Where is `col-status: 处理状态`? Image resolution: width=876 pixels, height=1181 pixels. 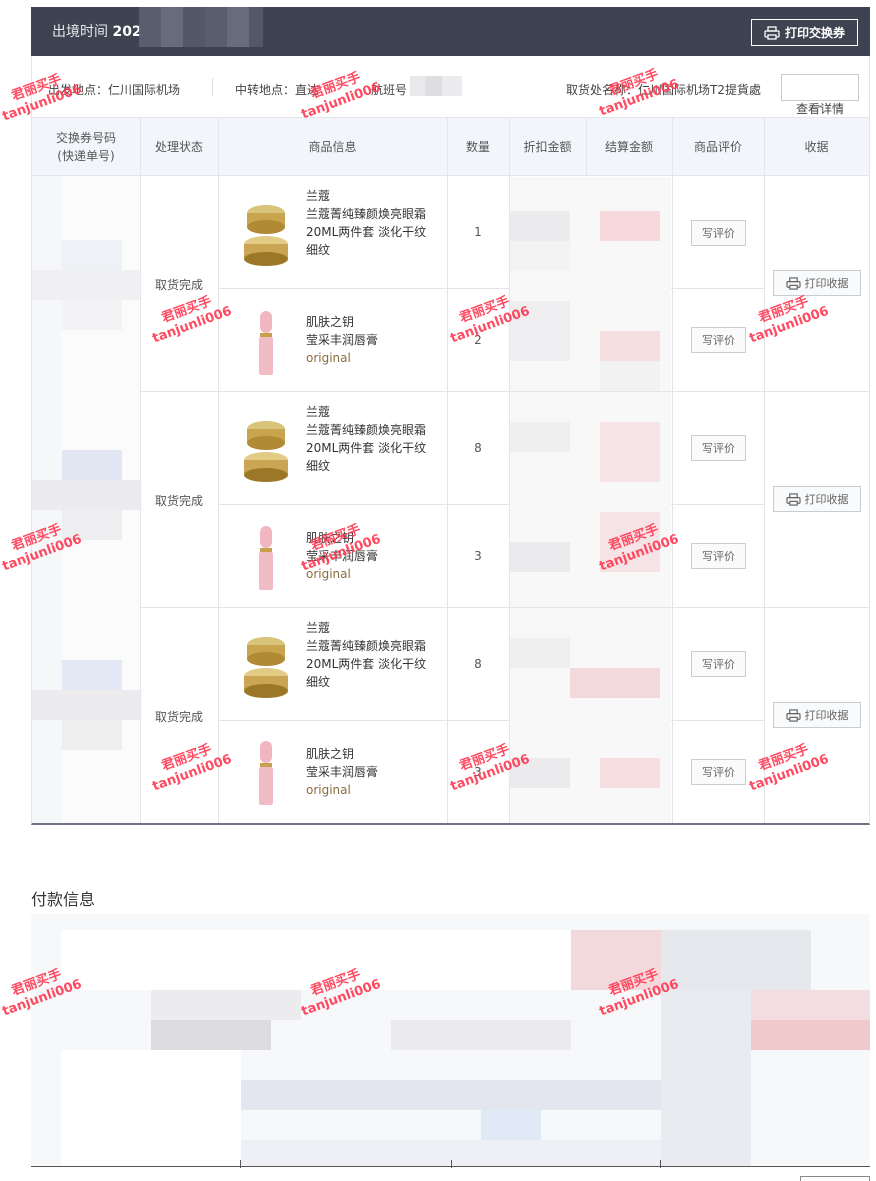
col-status: 处理状态 is located at coordinates (178, 147).